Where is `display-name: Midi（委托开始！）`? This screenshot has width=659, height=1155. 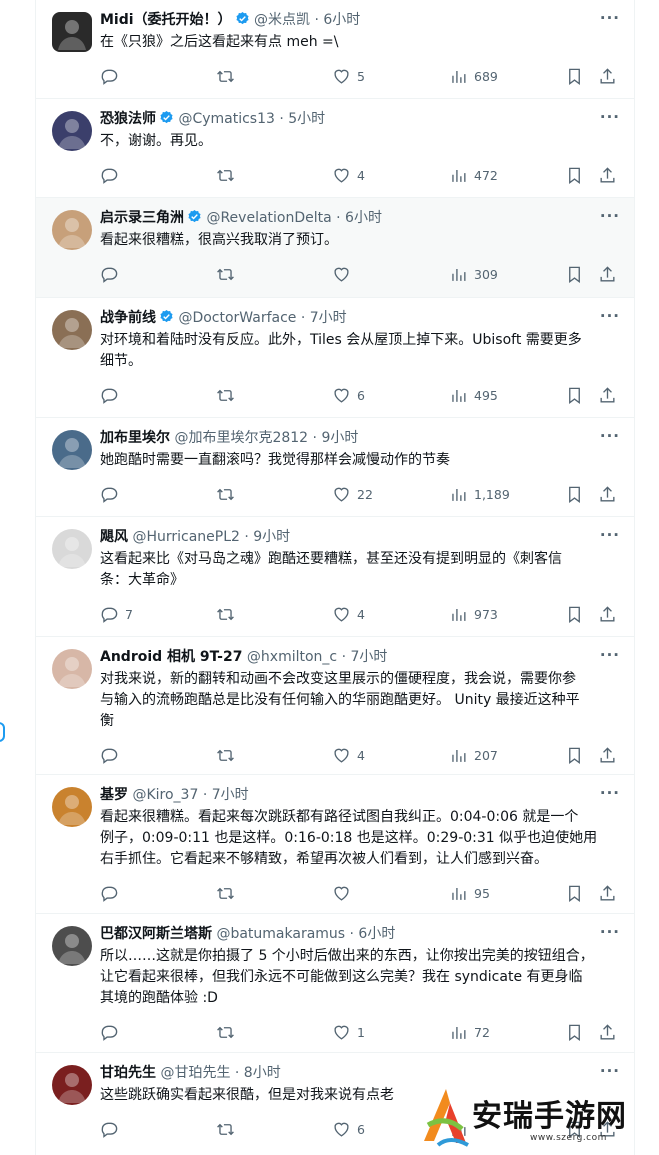 display-name: Midi（委托开始！） is located at coordinates (166, 20).